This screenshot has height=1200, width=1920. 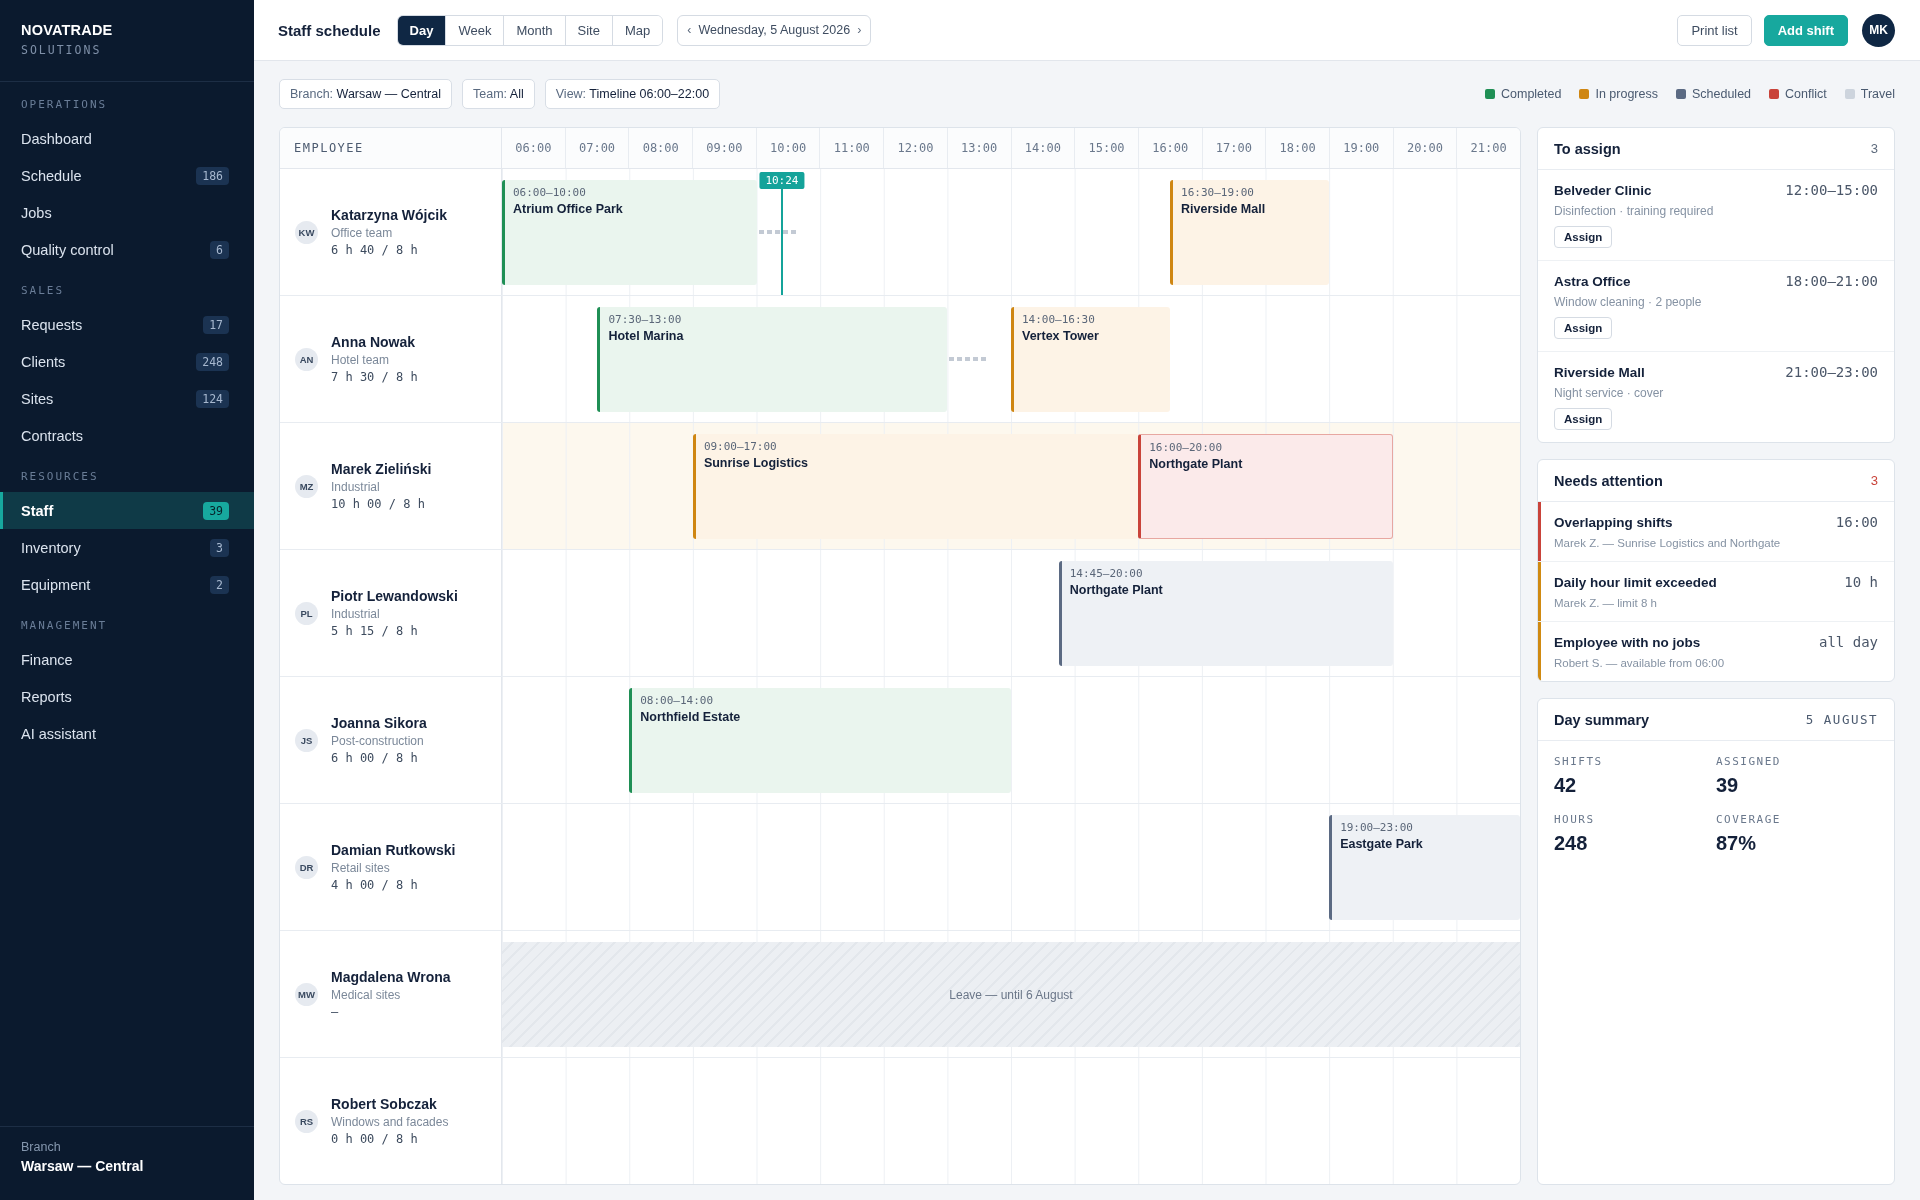 I want to click on employee-team: Industrial, so click(x=355, y=614).